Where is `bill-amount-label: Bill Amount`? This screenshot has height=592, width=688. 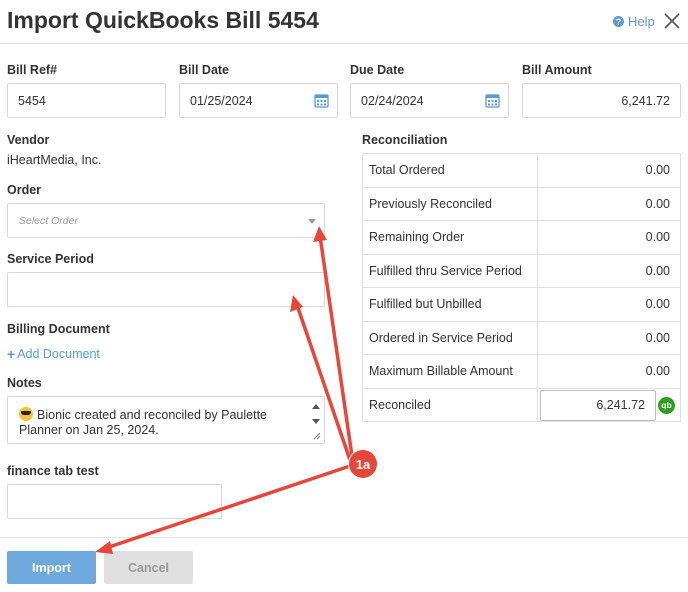 bill-amount-label: Bill Amount is located at coordinates (557, 70).